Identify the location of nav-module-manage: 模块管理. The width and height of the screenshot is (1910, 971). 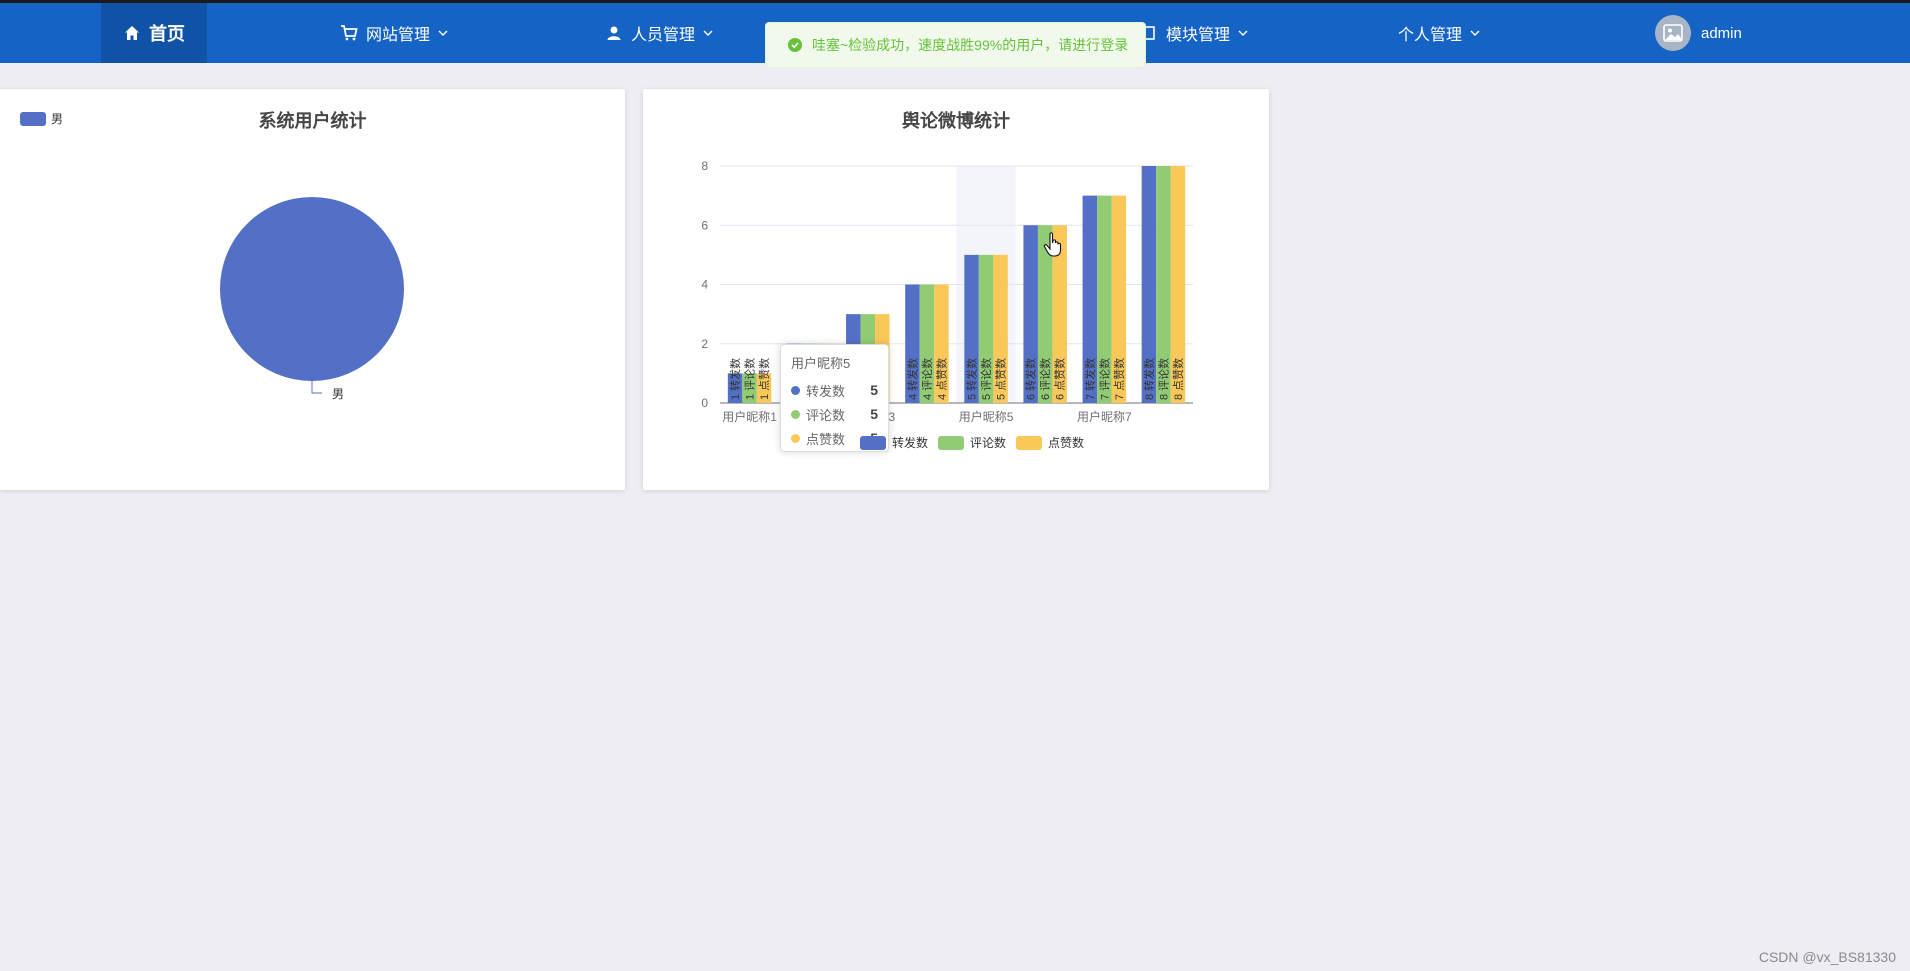
(1194, 33).